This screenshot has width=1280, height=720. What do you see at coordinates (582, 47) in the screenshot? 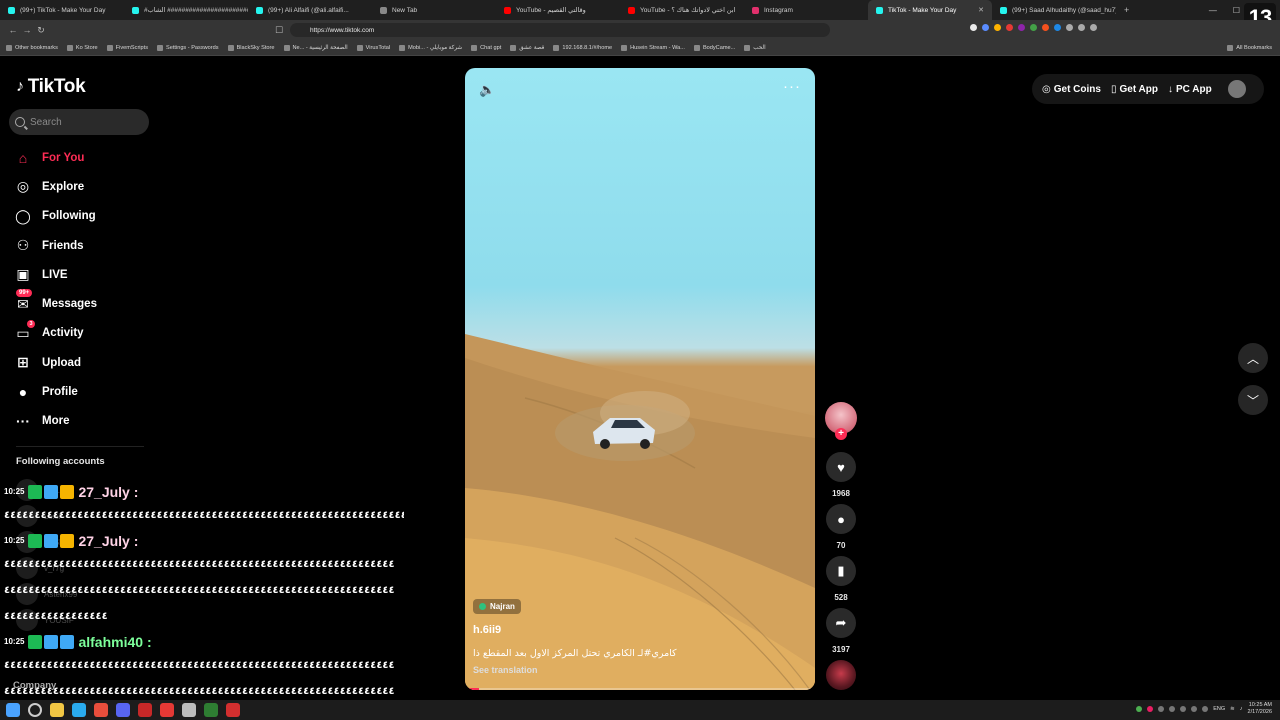
I see `bookmark-item: 192.168.8.1/#/home` at bounding box center [582, 47].